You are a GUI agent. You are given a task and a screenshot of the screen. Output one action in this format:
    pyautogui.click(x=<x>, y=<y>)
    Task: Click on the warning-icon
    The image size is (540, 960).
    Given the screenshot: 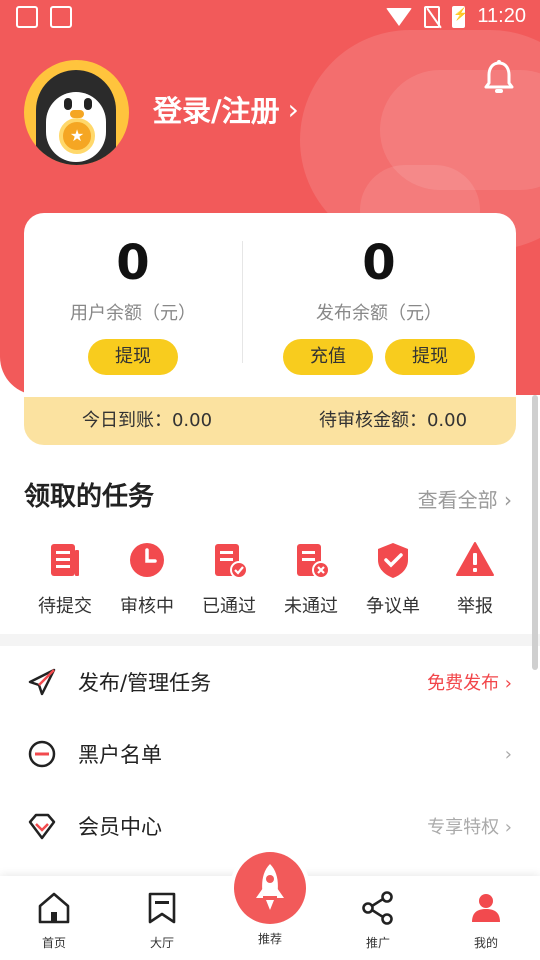 What is the action you would take?
    pyautogui.click(x=475, y=559)
    